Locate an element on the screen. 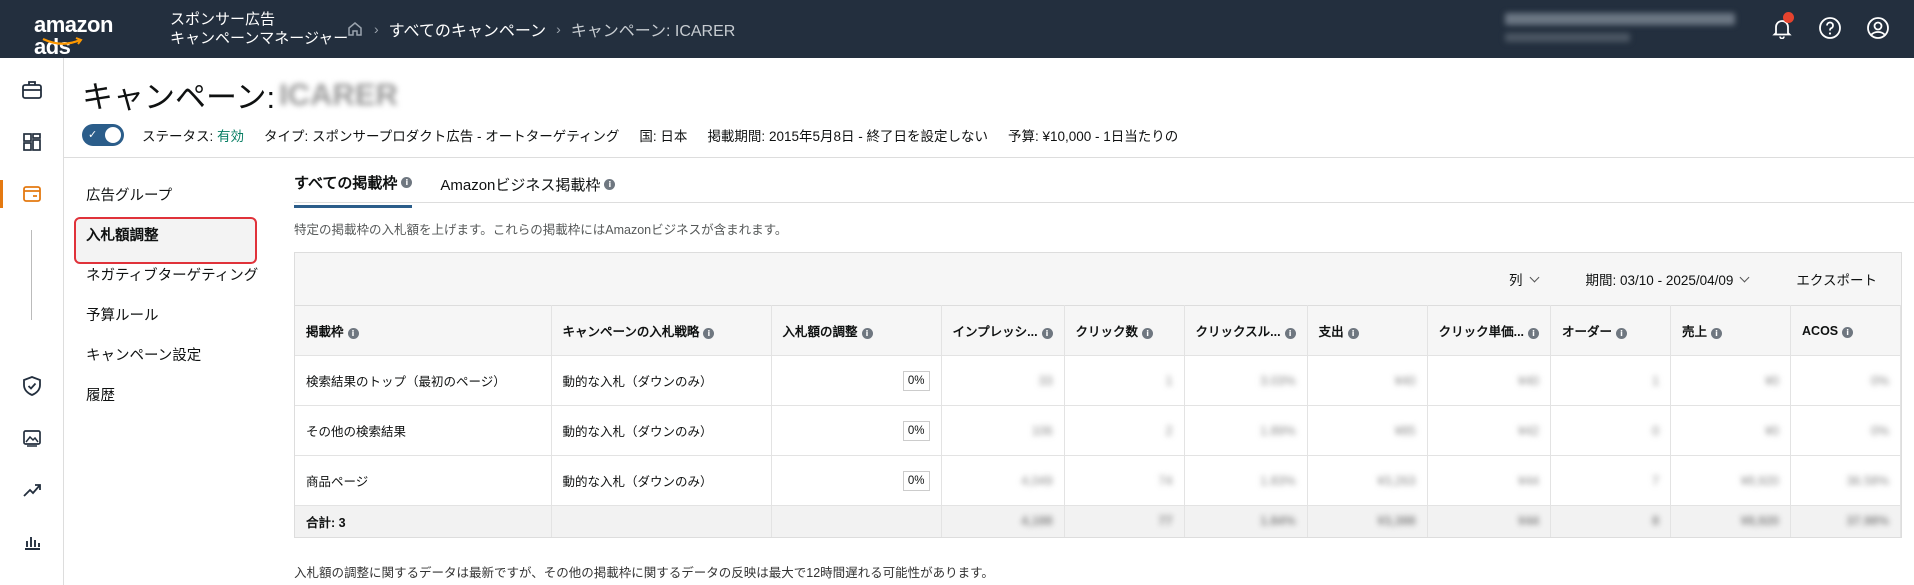  col-cpc: クリック単価... i is located at coordinates (1489, 330).